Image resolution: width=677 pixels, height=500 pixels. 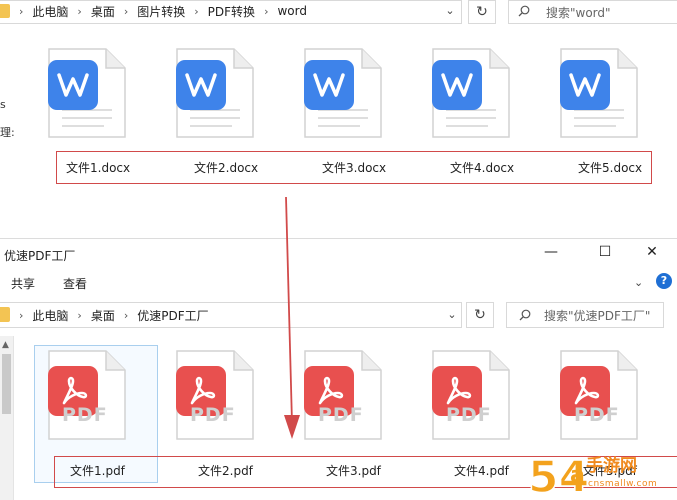 What do you see at coordinates (3, 104) in the screenshot?
I see `sidebar-label: s` at bounding box center [3, 104].